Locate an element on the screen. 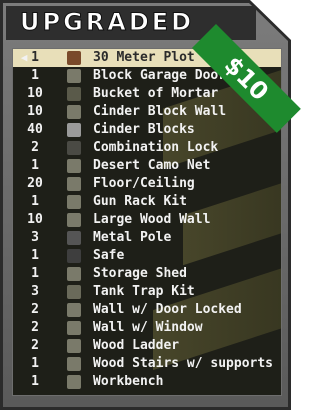 The image size is (320, 410). scroll-left-arrow-icon: ◀ is located at coordinates (24, 58).